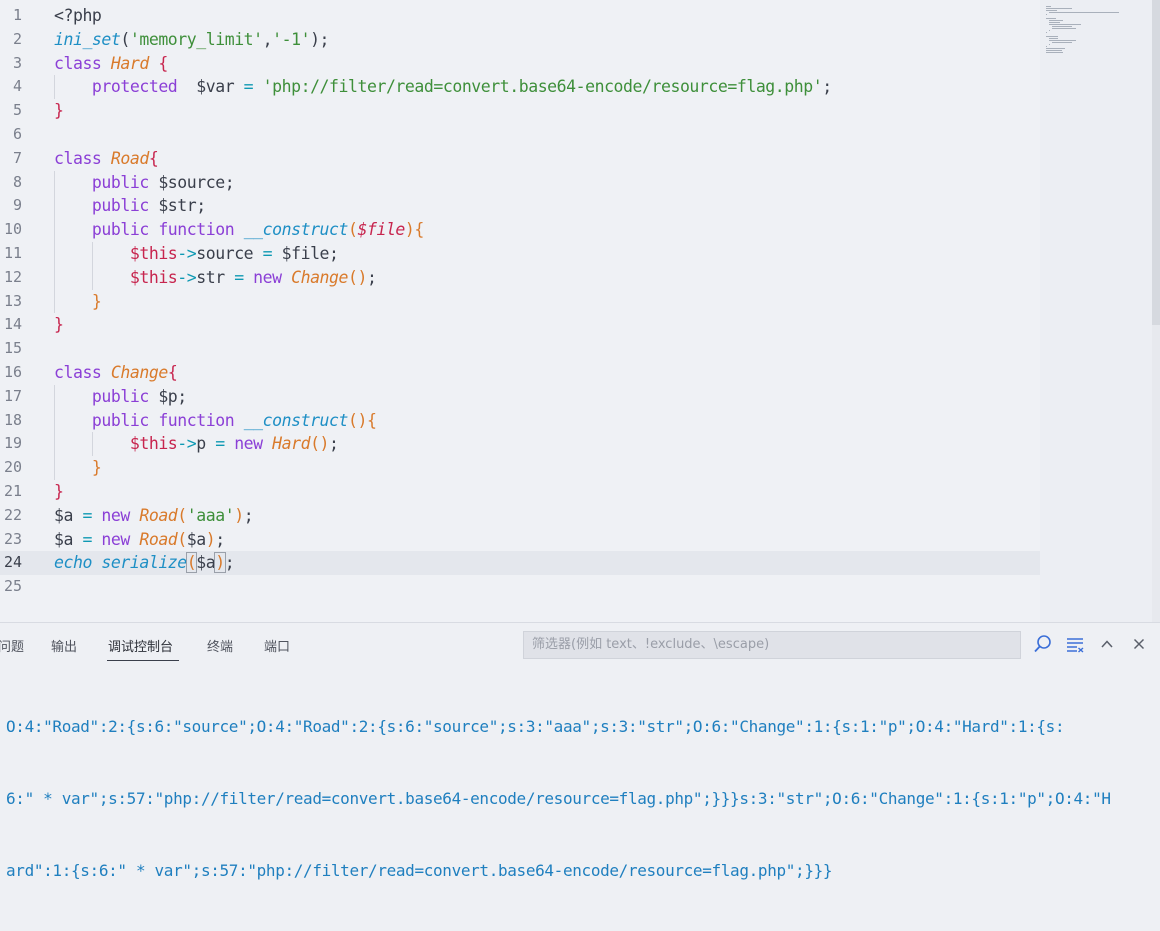  Describe the element at coordinates (172, 396) in the screenshot. I see `code-token: $p;` at that location.